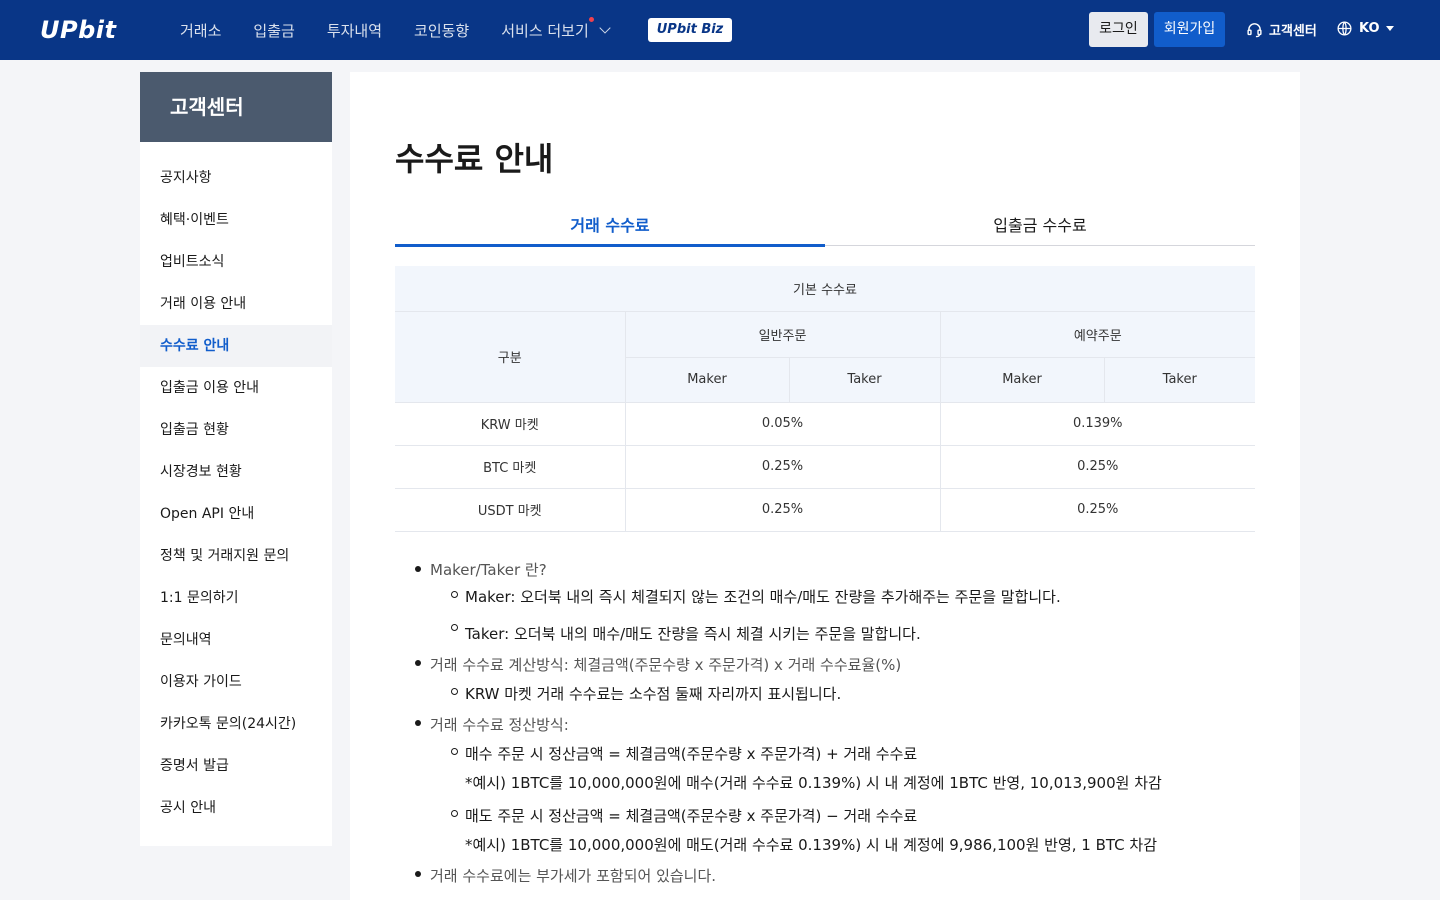 This screenshot has height=900, width=1440. Describe the element at coordinates (236, 388) in the screenshot. I see `sidebar-item-deposit-guide: 입출금 이용 안내` at that location.